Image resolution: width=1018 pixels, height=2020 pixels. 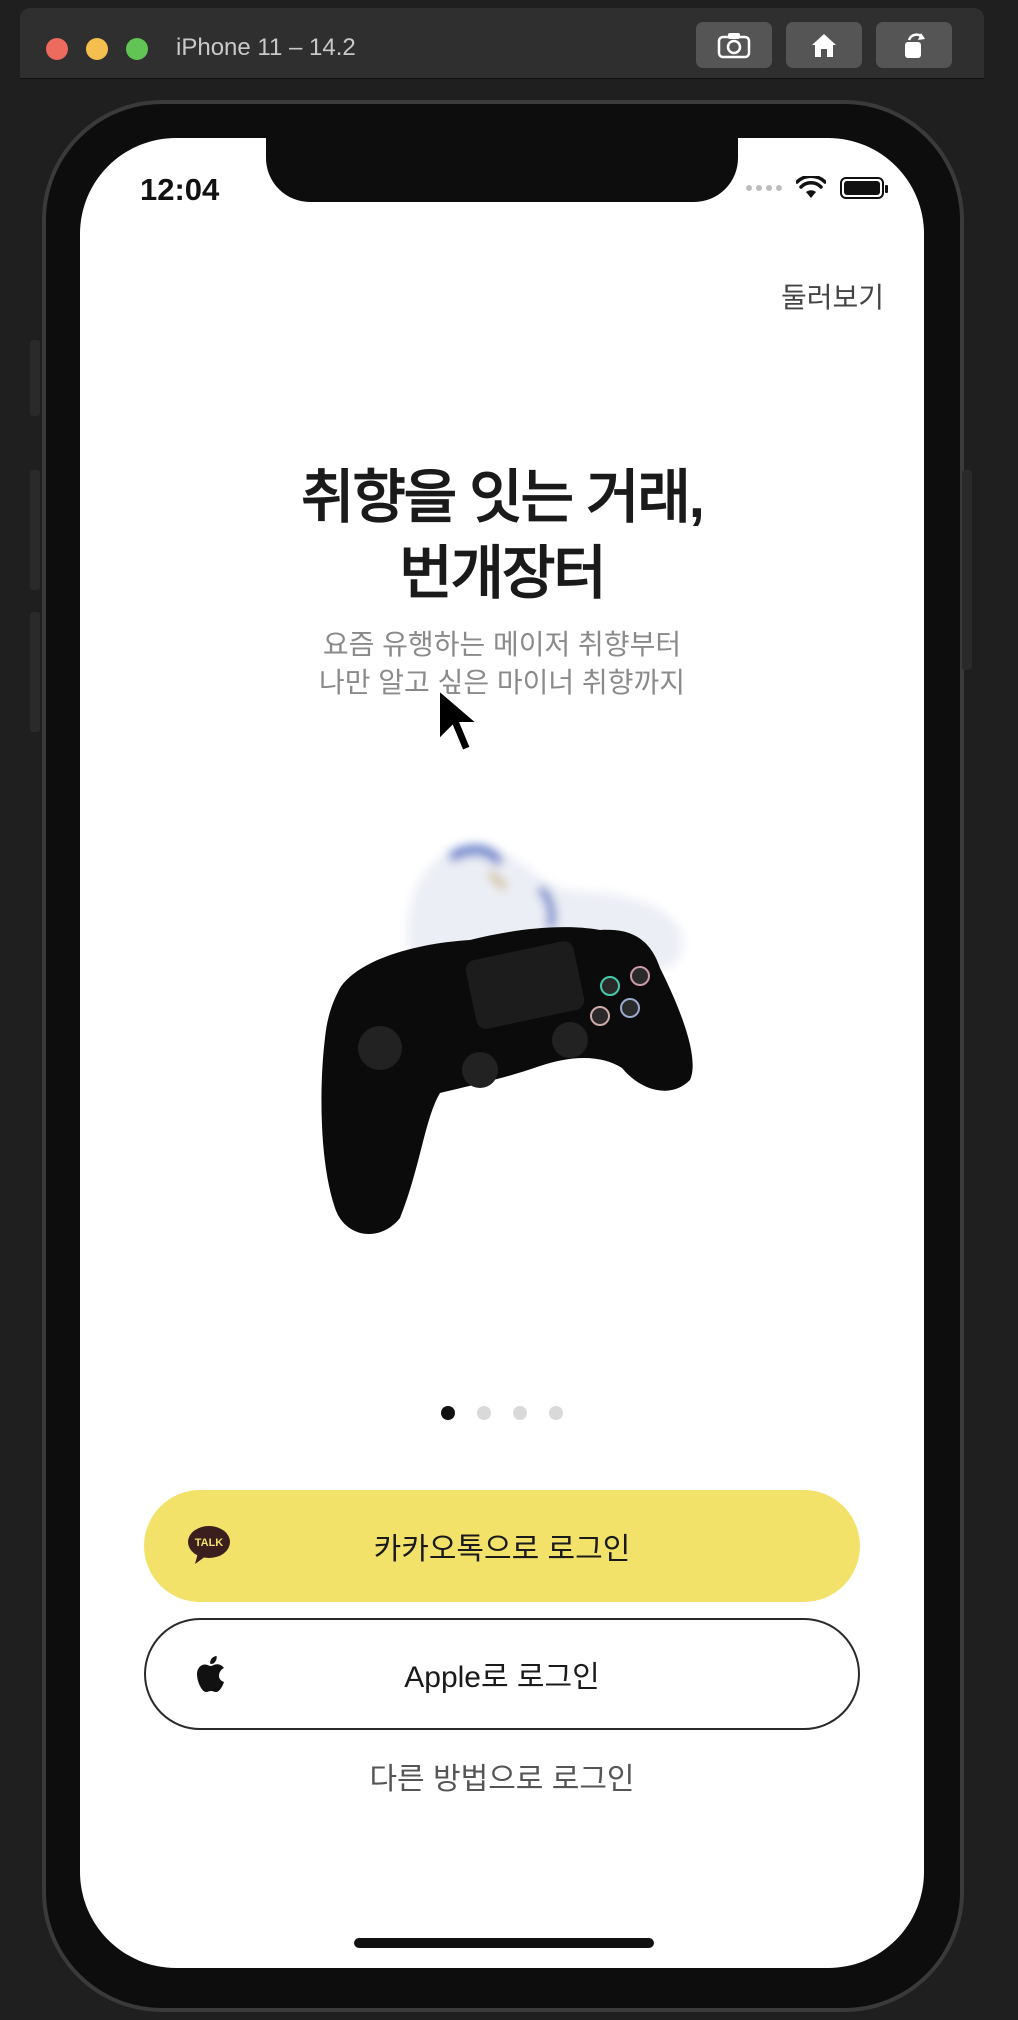 What do you see at coordinates (35, 530) in the screenshot?
I see `volume-up-button` at bounding box center [35, 530].